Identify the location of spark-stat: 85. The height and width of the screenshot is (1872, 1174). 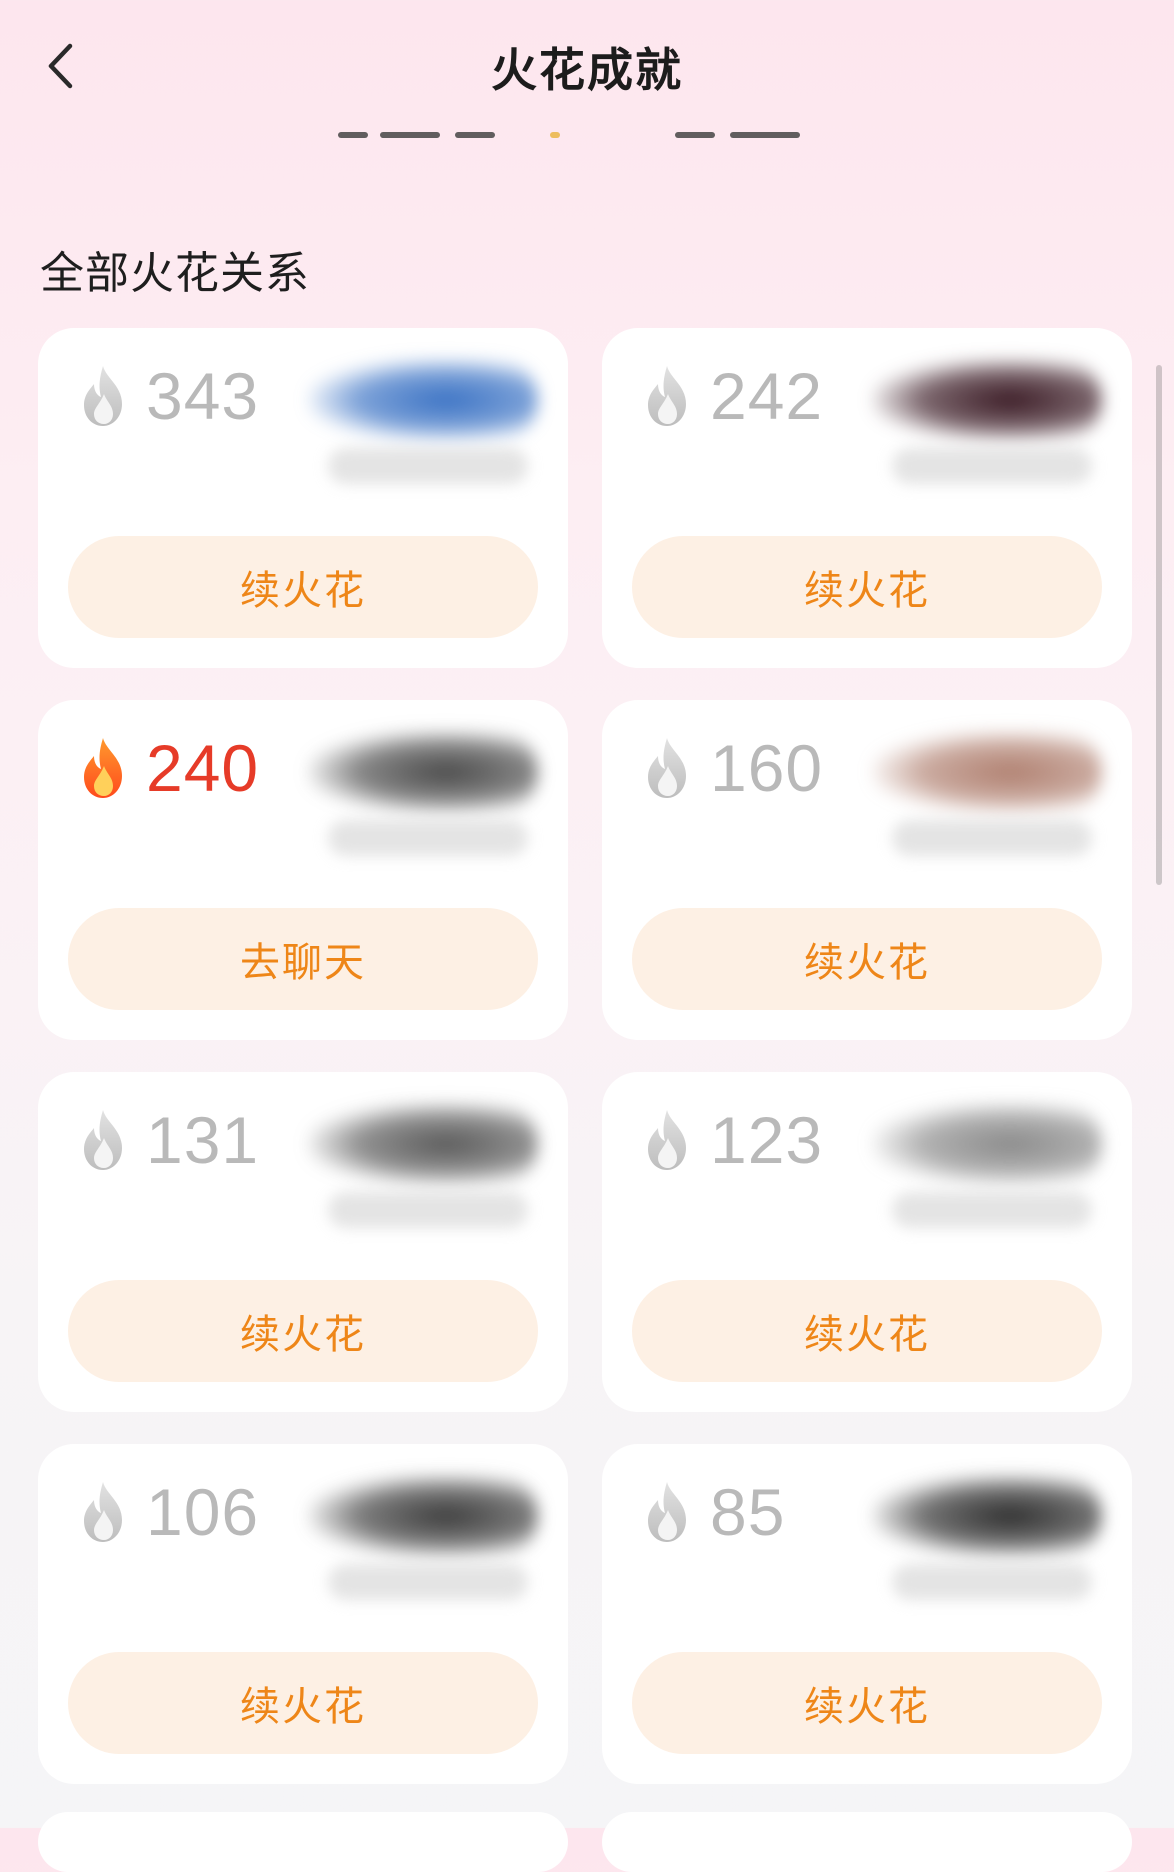
(712, 1512).